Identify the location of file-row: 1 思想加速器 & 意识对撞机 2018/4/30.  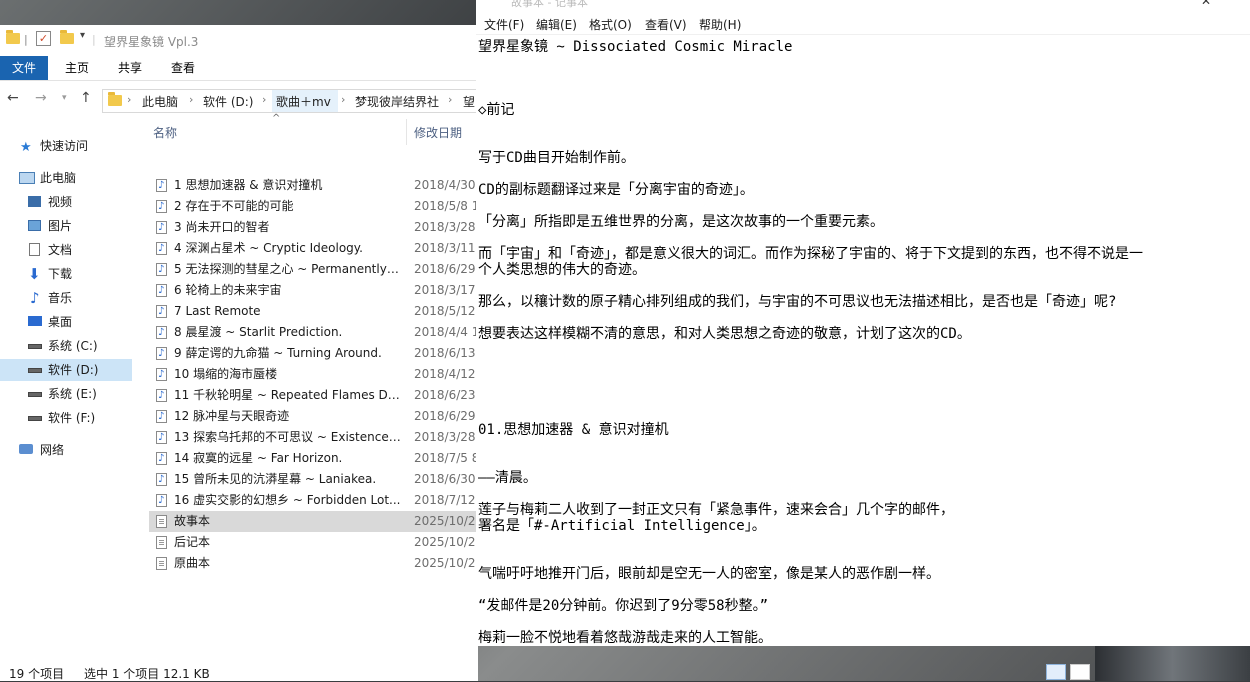
(313, 185).